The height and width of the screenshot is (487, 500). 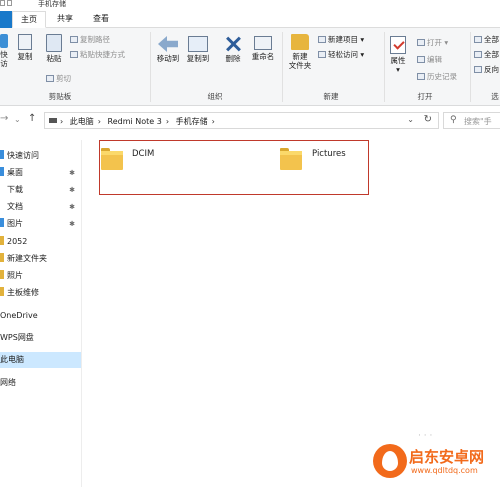 What do you see at coordinates (54, 48) in the screenshot?
I see `paste-button: 粘贴` at bounding box center [54, 48].